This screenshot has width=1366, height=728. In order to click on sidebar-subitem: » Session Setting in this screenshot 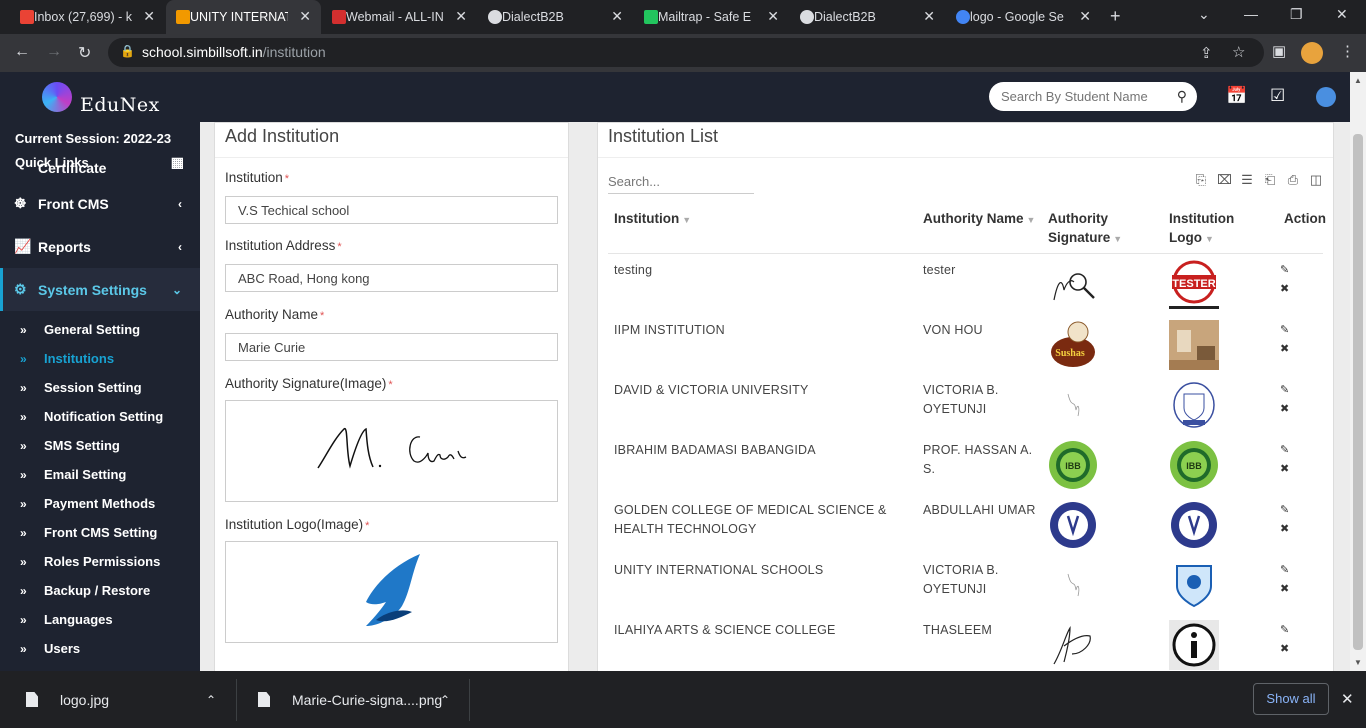, I will do `click(100, 387)`.